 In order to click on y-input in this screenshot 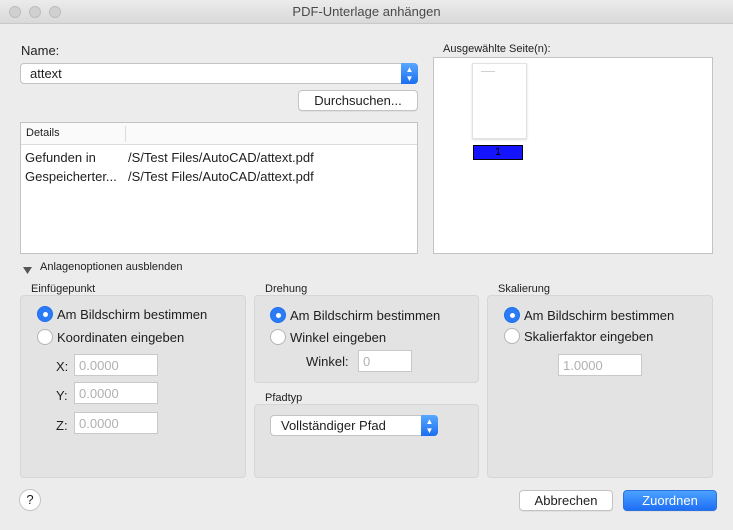, I will do `click(116, 393)`.